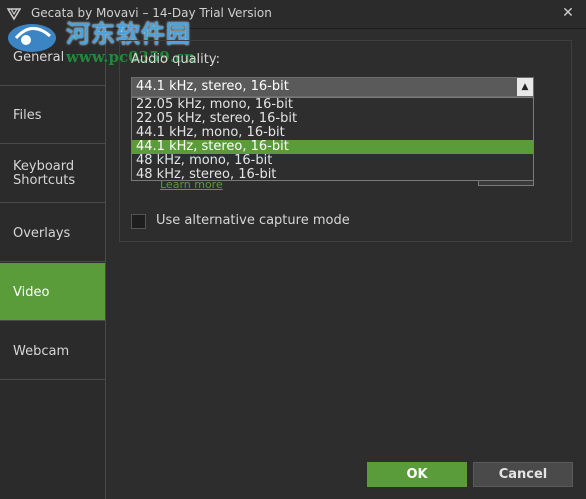 This screenshot has height=499, width=586. What do you see at coordinates (215, 104) in the screenshot?
I see `option-label: 22.05 kHz, mono, 16-bit` at bounding box center [215, 104].